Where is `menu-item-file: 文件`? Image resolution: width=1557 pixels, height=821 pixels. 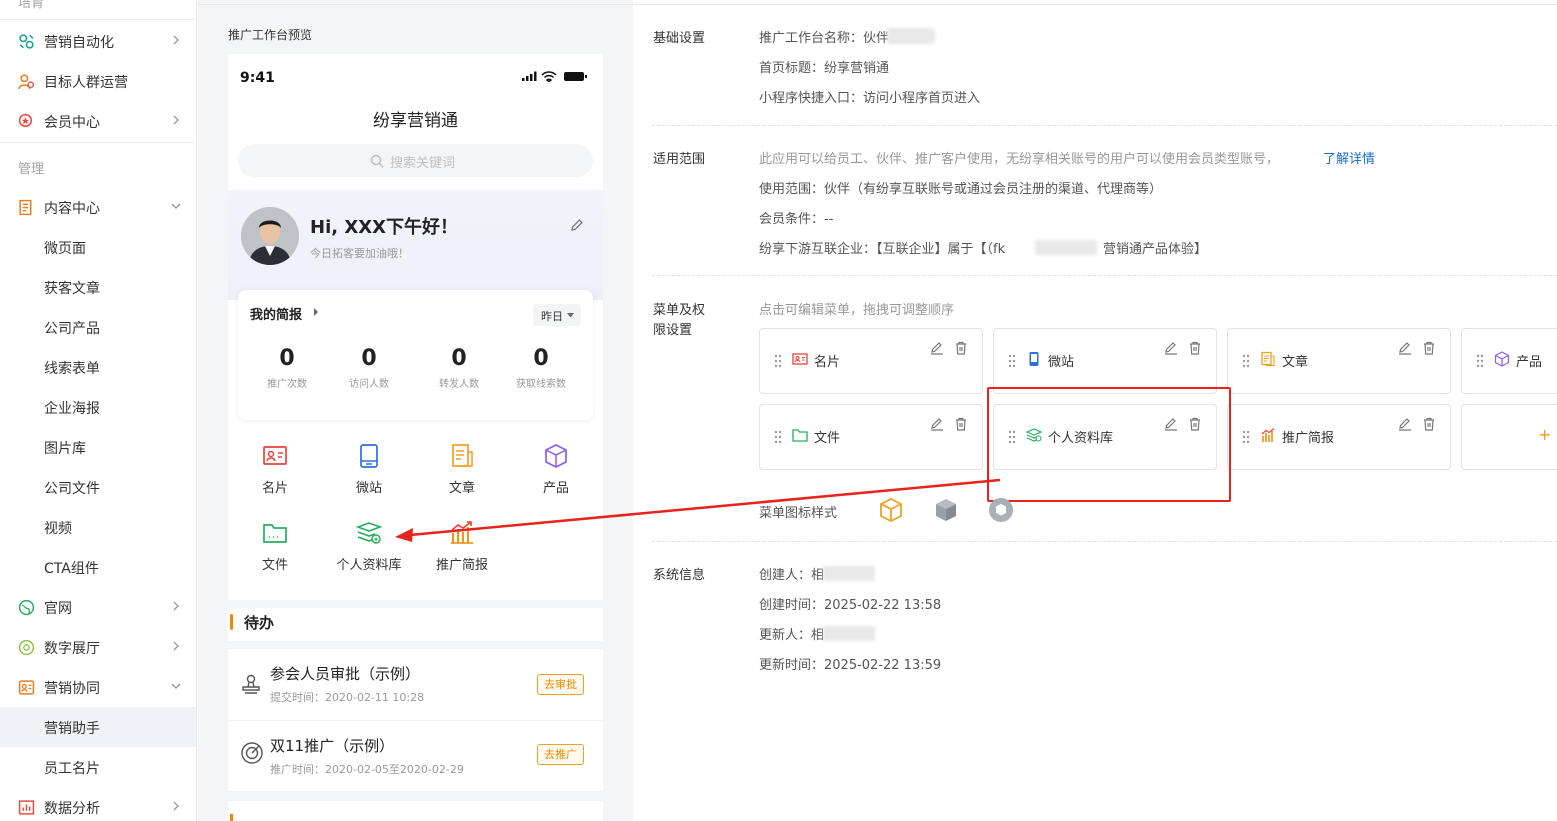 menu-item-file: 文件 is located at coordinates (275, 549).